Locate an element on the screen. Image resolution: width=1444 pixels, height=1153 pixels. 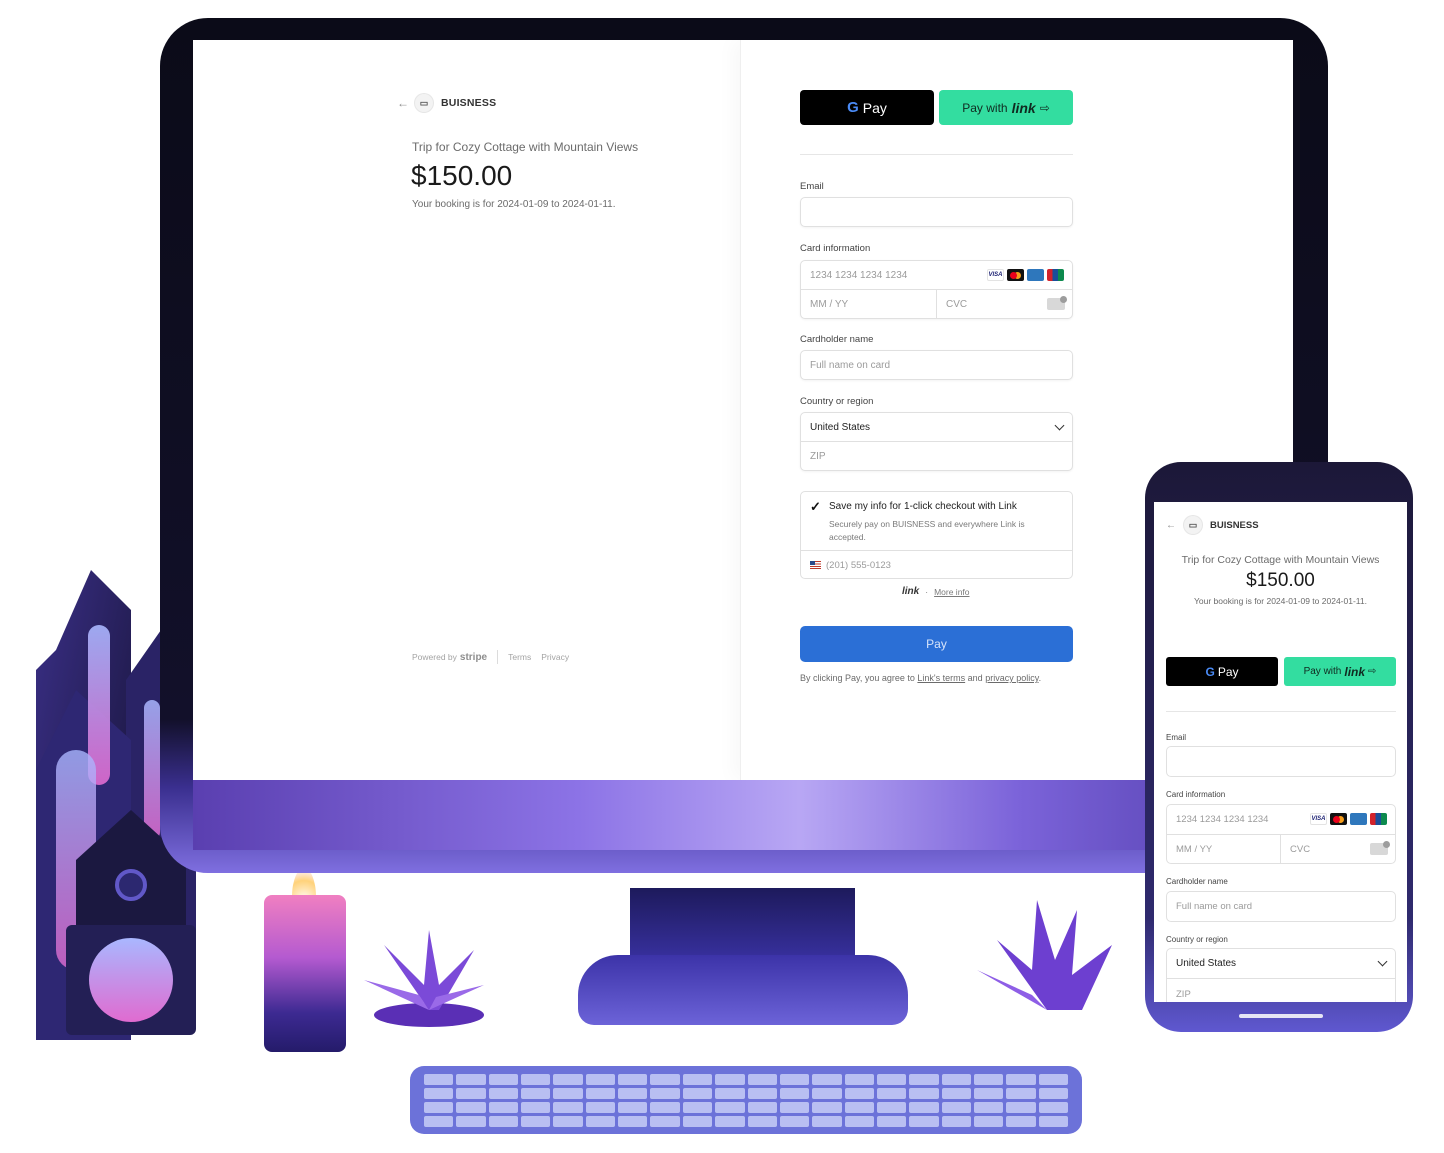
email-field is located at coordinates (936, 212).